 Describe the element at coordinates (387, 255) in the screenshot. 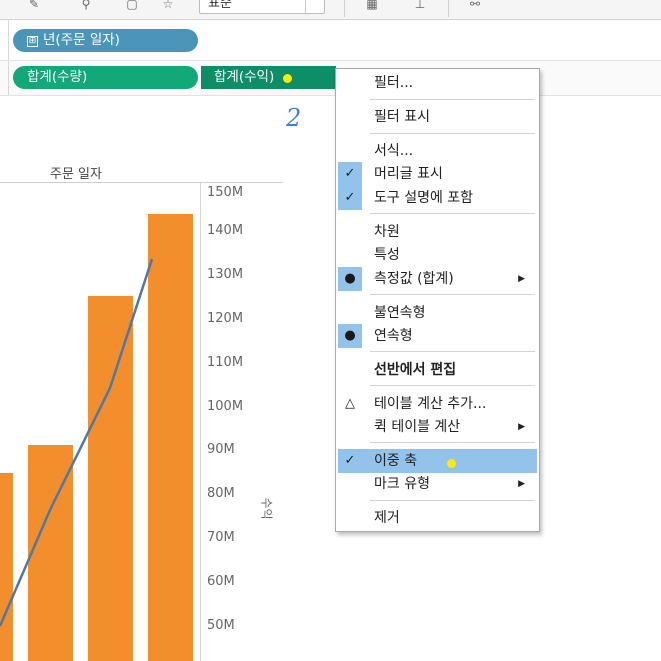

I see `menu-item-label: 특성` at that location.